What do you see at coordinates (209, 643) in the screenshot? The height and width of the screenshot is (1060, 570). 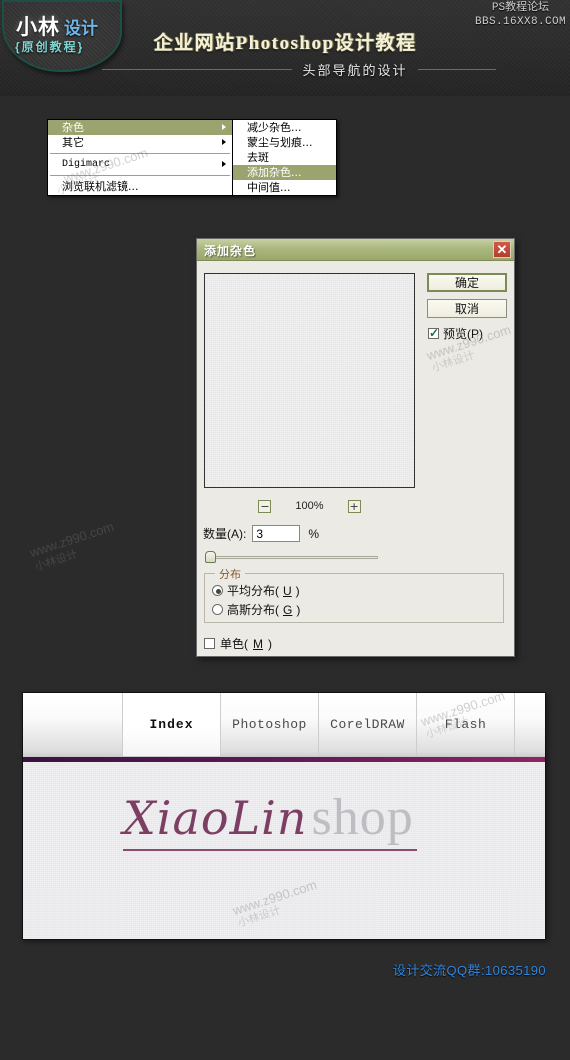 I see `monochrome-checkbox-icon` at bounding box center [209, 643].